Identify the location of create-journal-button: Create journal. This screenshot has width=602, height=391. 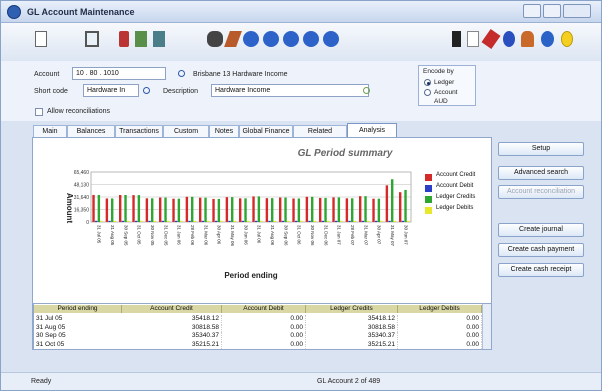
(541, 230).